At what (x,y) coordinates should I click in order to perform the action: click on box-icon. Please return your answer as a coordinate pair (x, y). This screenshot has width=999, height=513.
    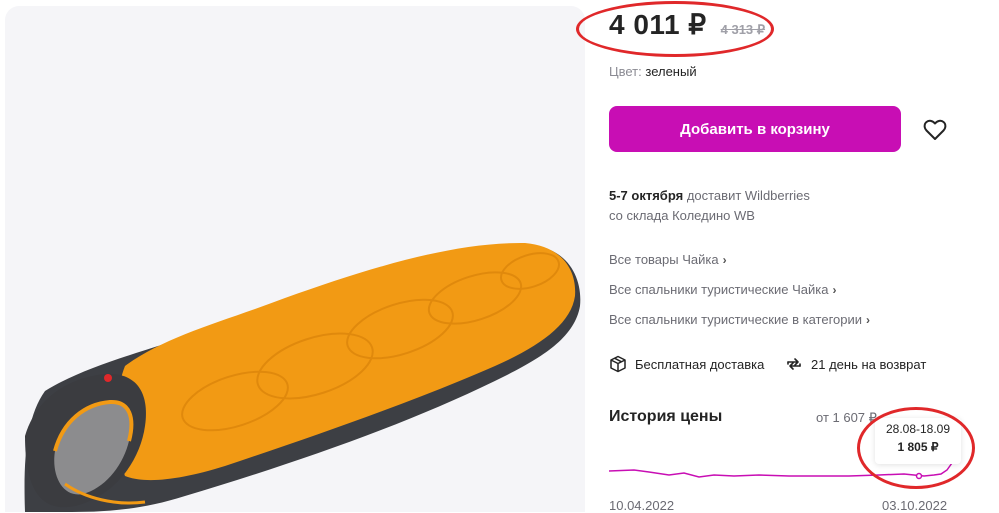
    Looking at the image, I should click on (618, 364).